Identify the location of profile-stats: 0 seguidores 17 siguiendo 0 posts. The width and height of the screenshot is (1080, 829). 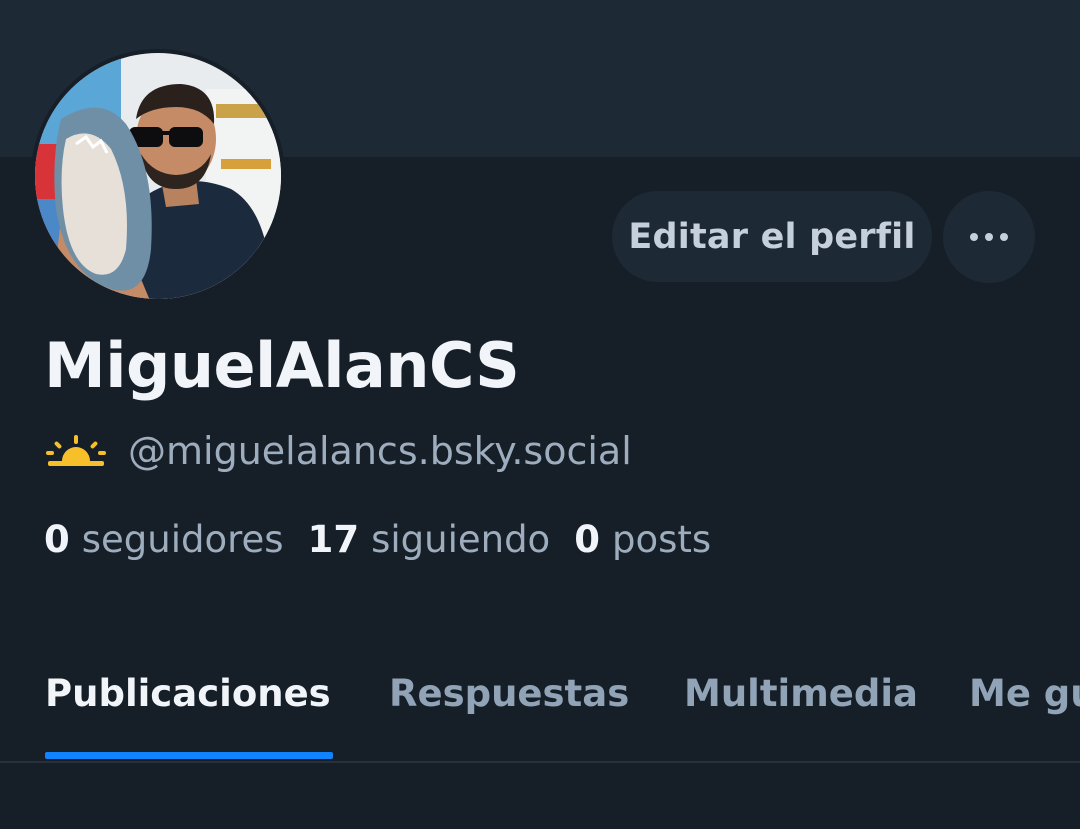
(389, 539).